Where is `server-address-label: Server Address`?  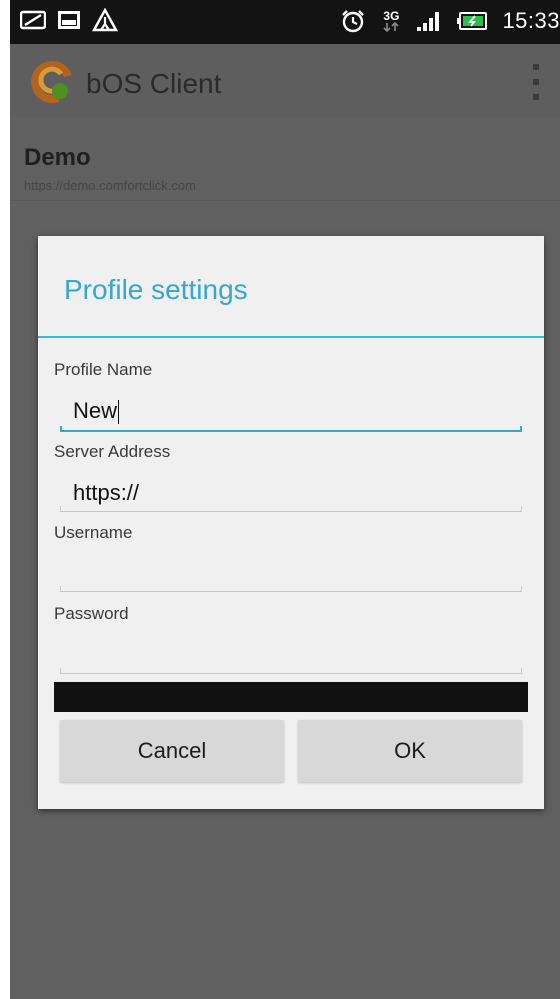
server-address-label: Server Address is located at coordinates (112, 451).